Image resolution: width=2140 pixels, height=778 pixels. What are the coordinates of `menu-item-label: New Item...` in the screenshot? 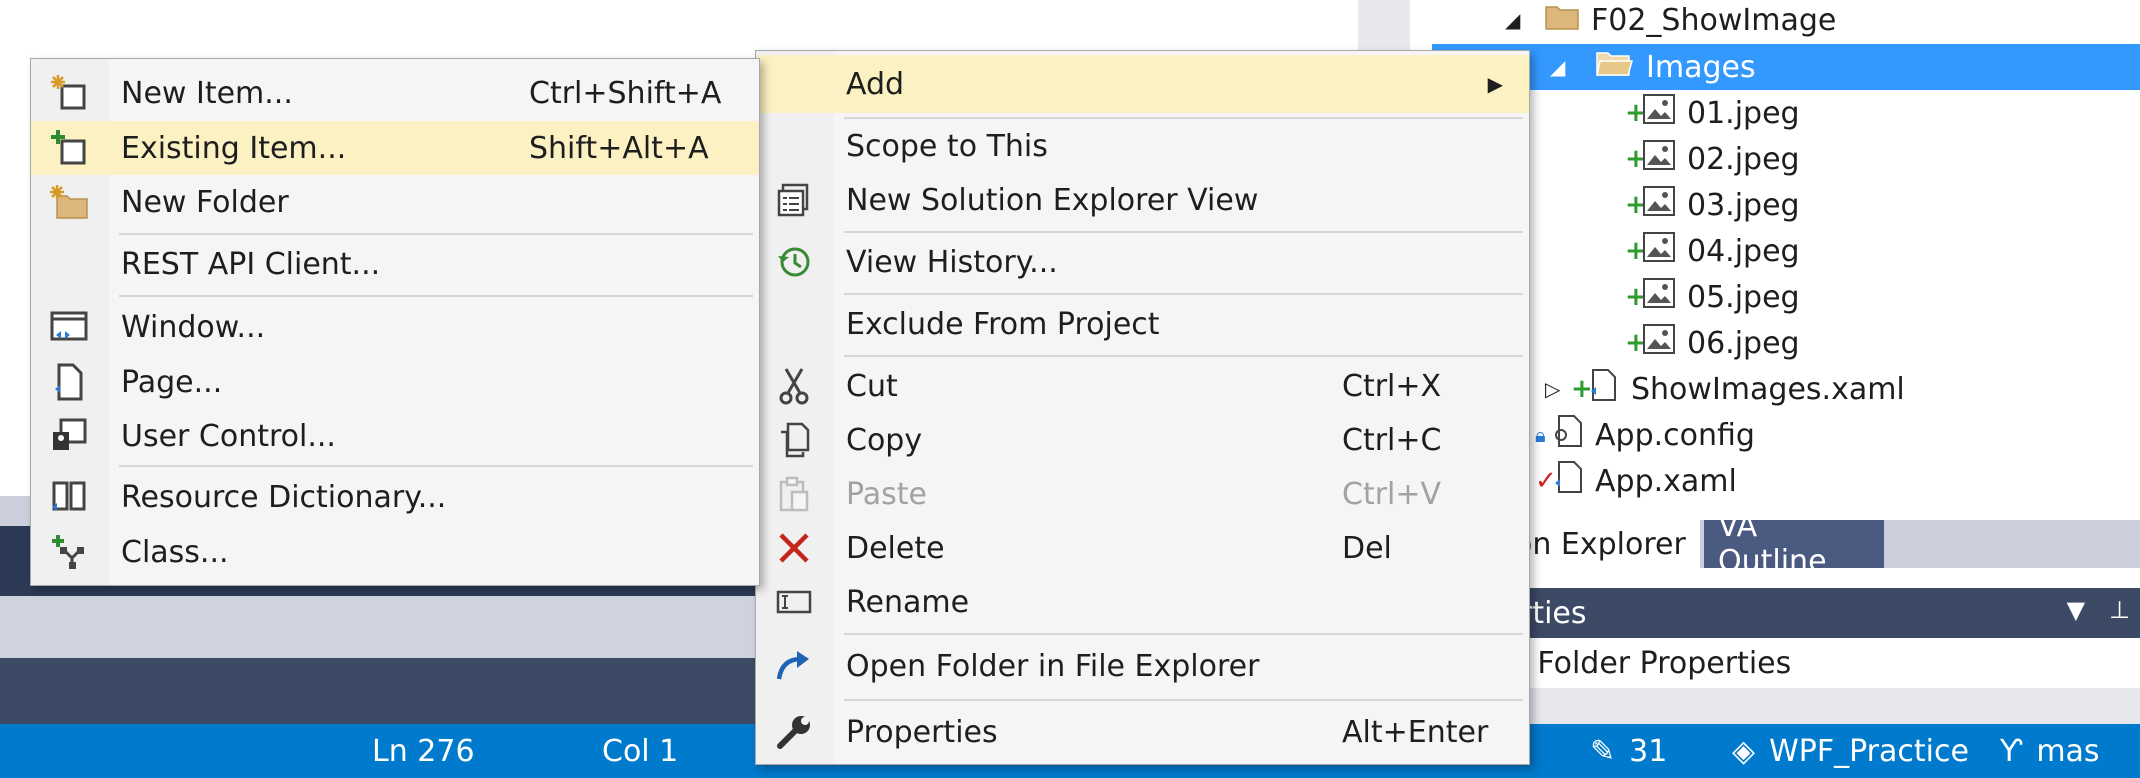 It's located at (207, 93).